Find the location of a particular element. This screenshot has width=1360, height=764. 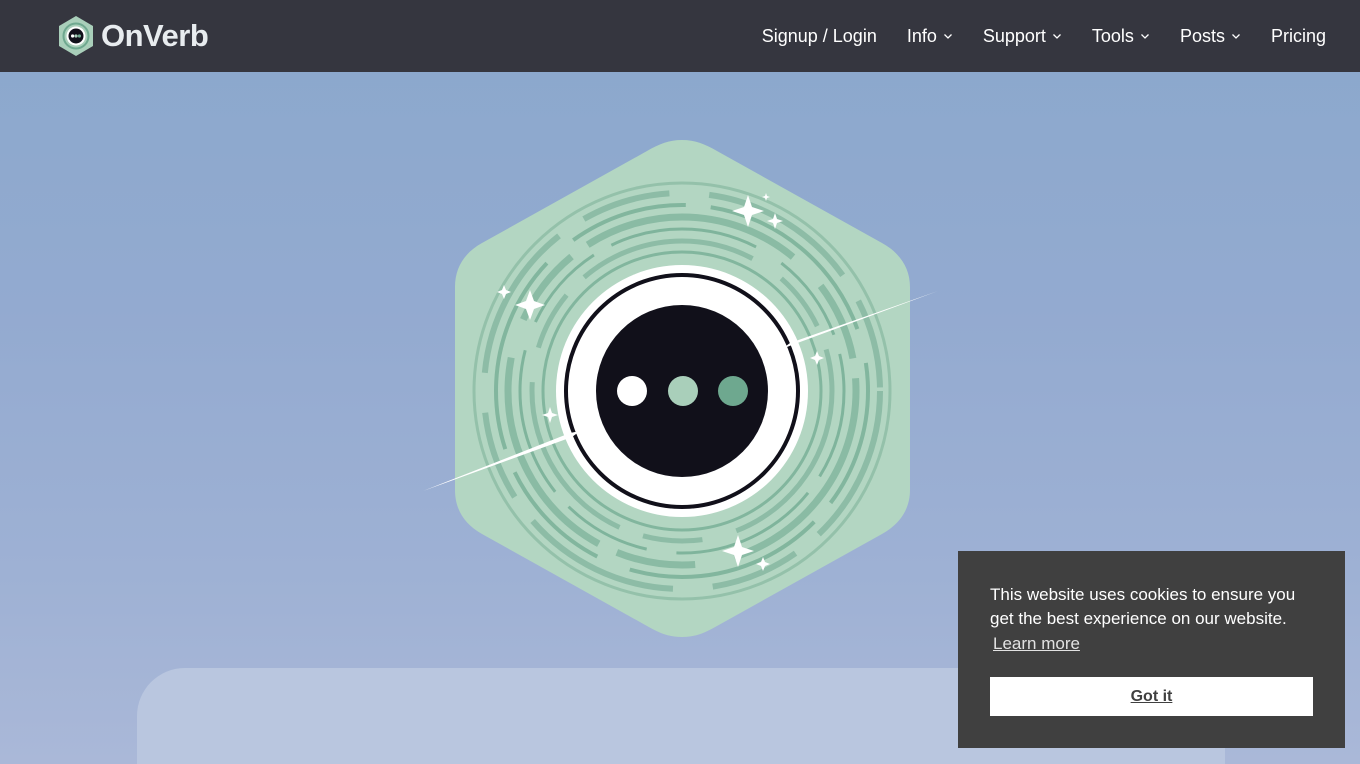

nav-pricing-label: Pricing is located at coordinates (1298, 35).